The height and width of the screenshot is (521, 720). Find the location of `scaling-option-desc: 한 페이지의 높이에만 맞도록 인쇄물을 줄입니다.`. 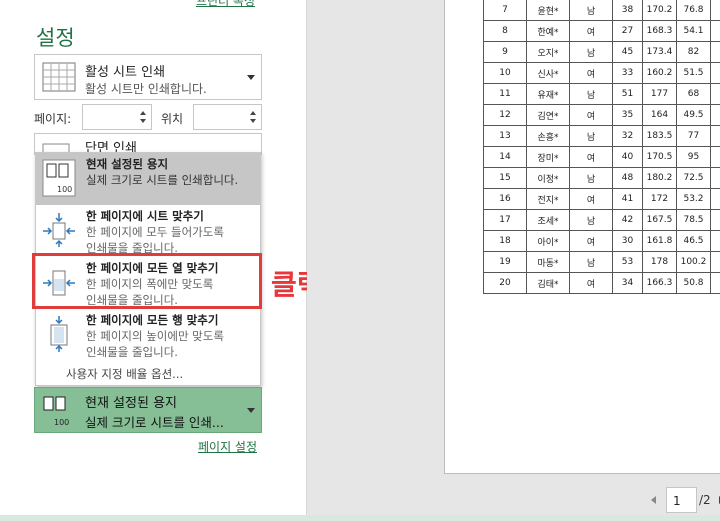

scaling-option-desc: 한 페이지의 높이에만 맞도록 인쇄물을 줄입니다. is located at coordinates (155, 344).